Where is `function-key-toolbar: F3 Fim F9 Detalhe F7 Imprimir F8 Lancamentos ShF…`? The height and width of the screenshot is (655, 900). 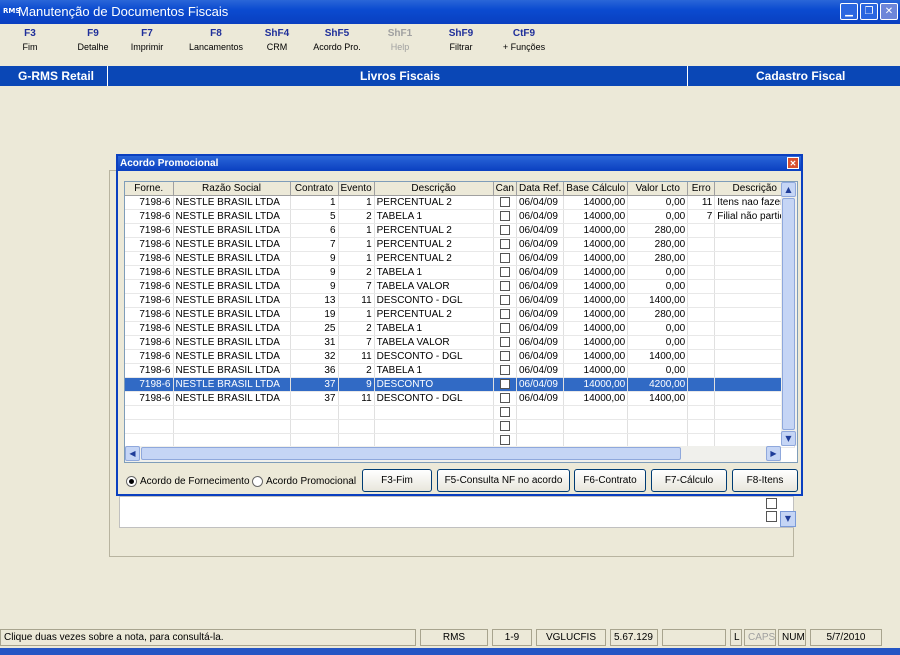 function-key-toolbar: F3 Fim F9 Detalhe F7 Imprimir F8 Lancamentos ShF… is located at coordinates (450, 45).